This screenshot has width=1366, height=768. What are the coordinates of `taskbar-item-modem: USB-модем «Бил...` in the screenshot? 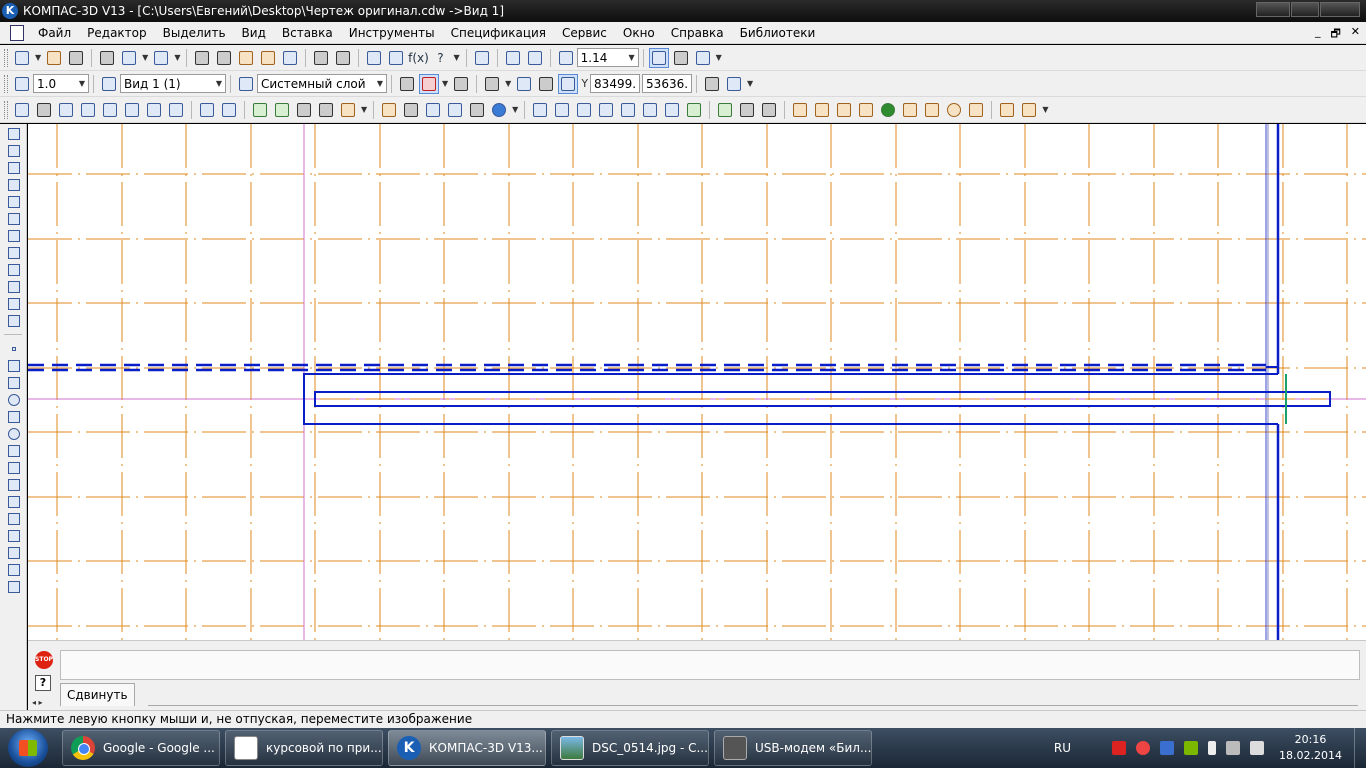 It's located at (793, 748).